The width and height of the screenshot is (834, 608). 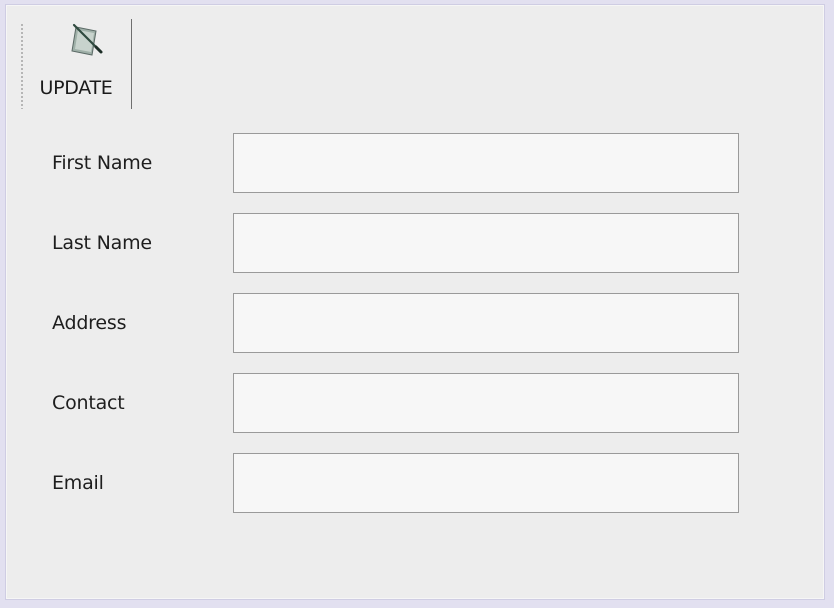 I want to click on contact-label: Contact, so click(x=88, y=403).